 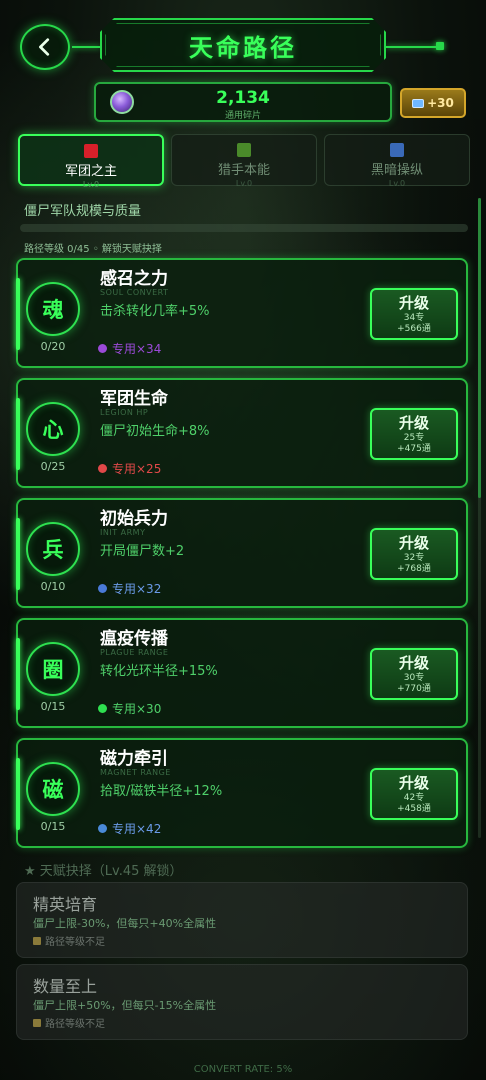 I want to click on upgrade-gold: +770通, so click(x=414, y=689).